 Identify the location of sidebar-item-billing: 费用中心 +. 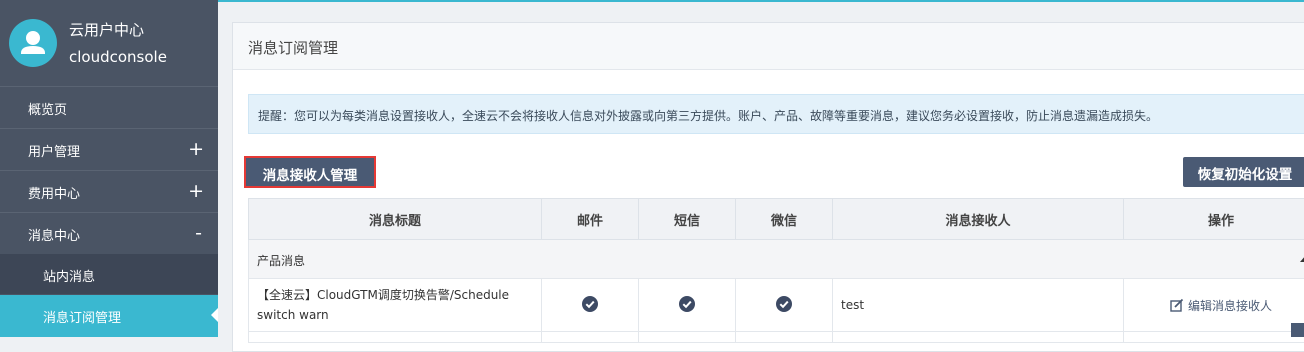
(109, 190).